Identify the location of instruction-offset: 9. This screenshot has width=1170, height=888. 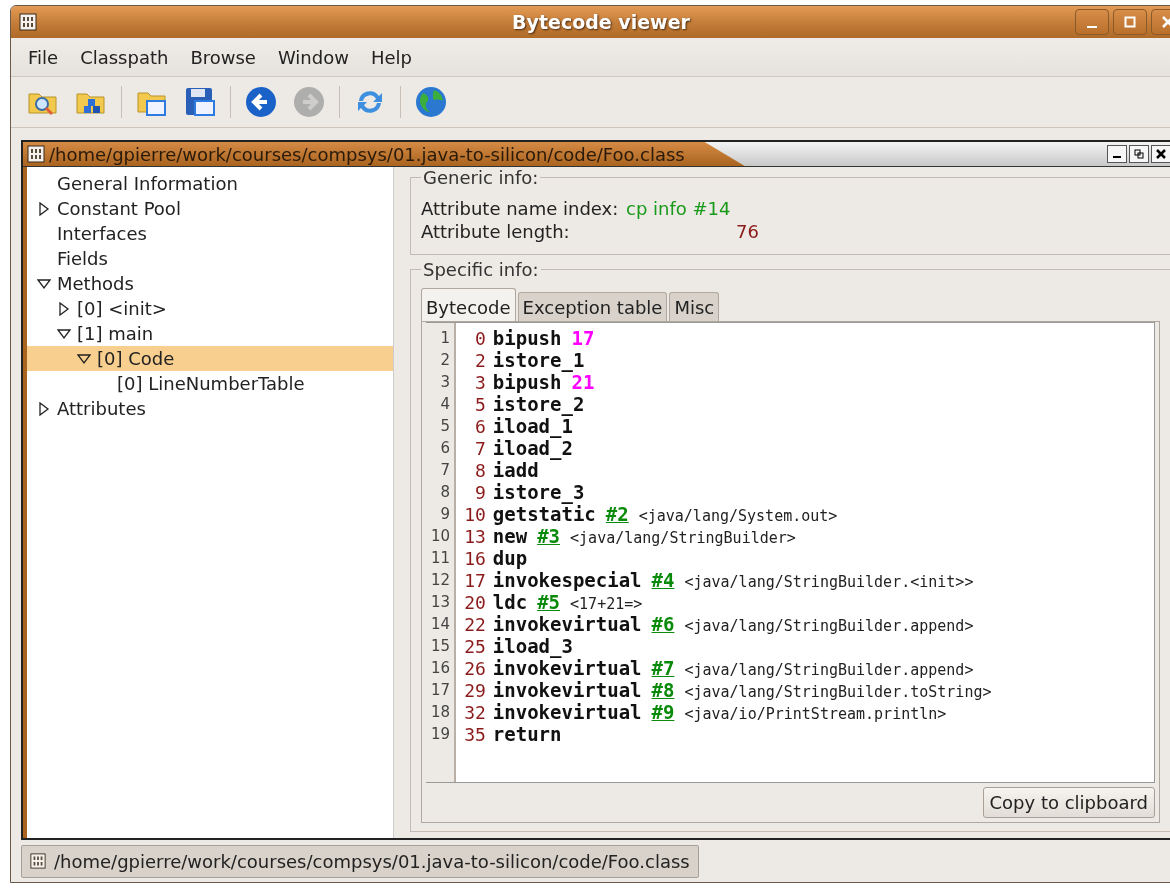
(480, 493).